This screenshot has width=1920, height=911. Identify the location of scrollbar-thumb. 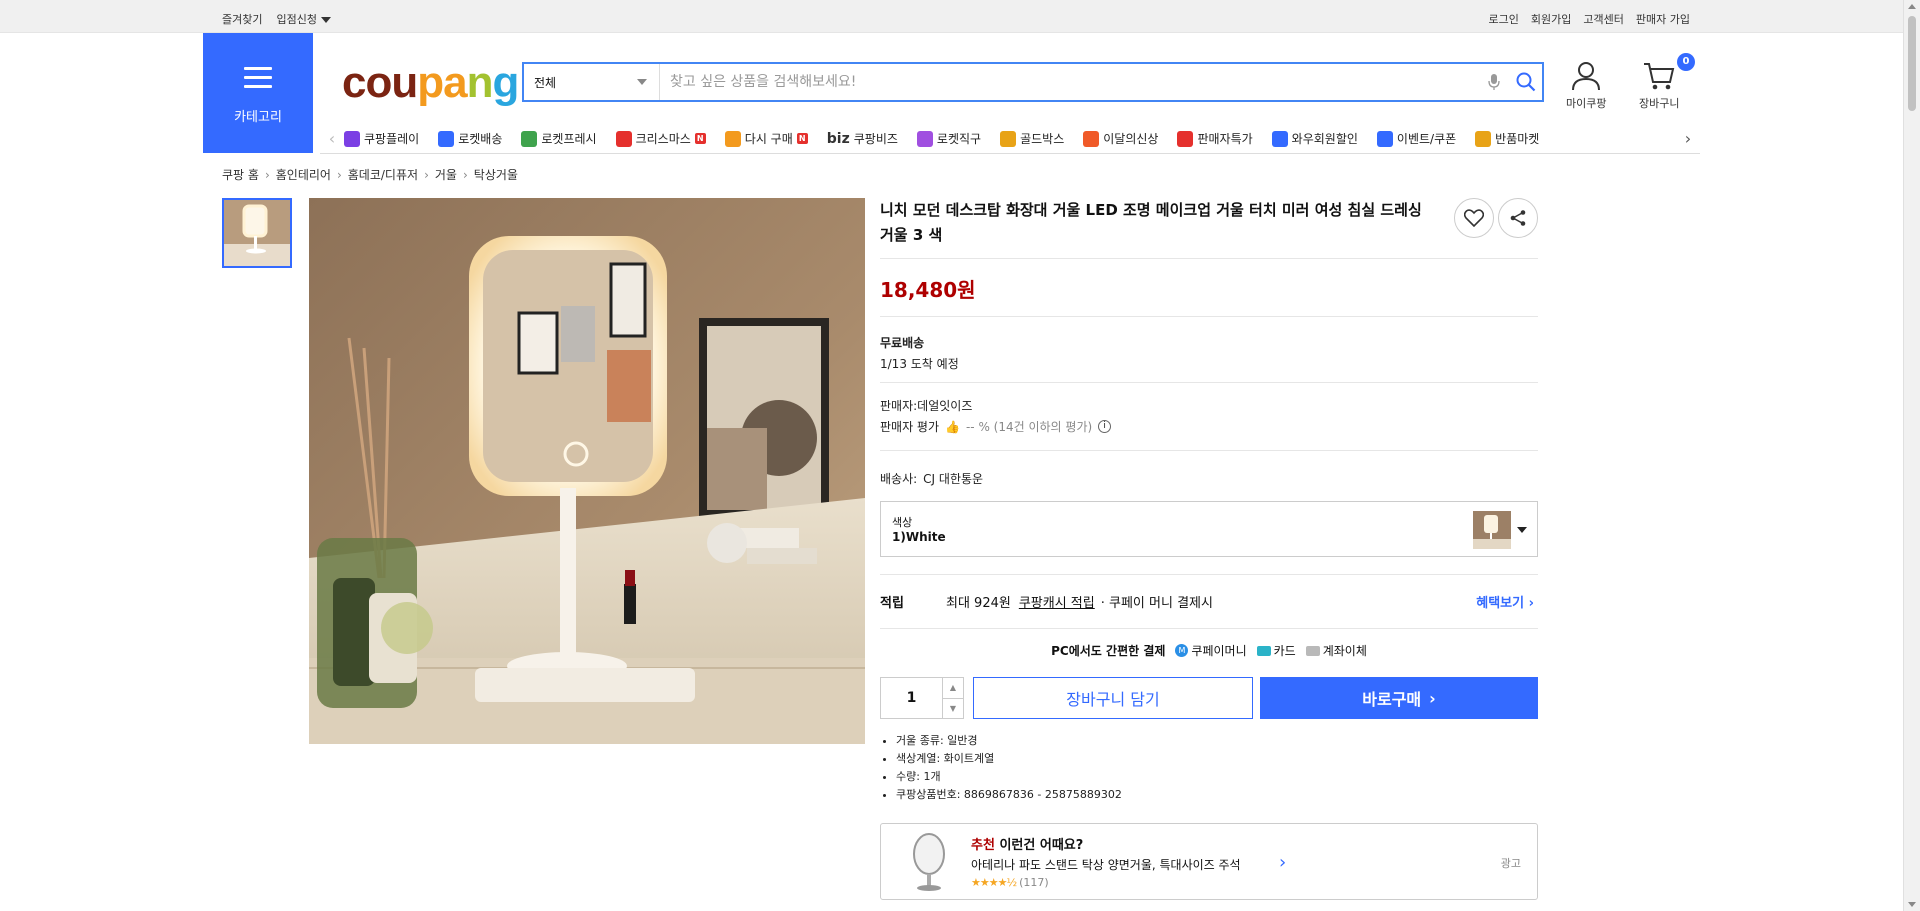
(1912, 63).